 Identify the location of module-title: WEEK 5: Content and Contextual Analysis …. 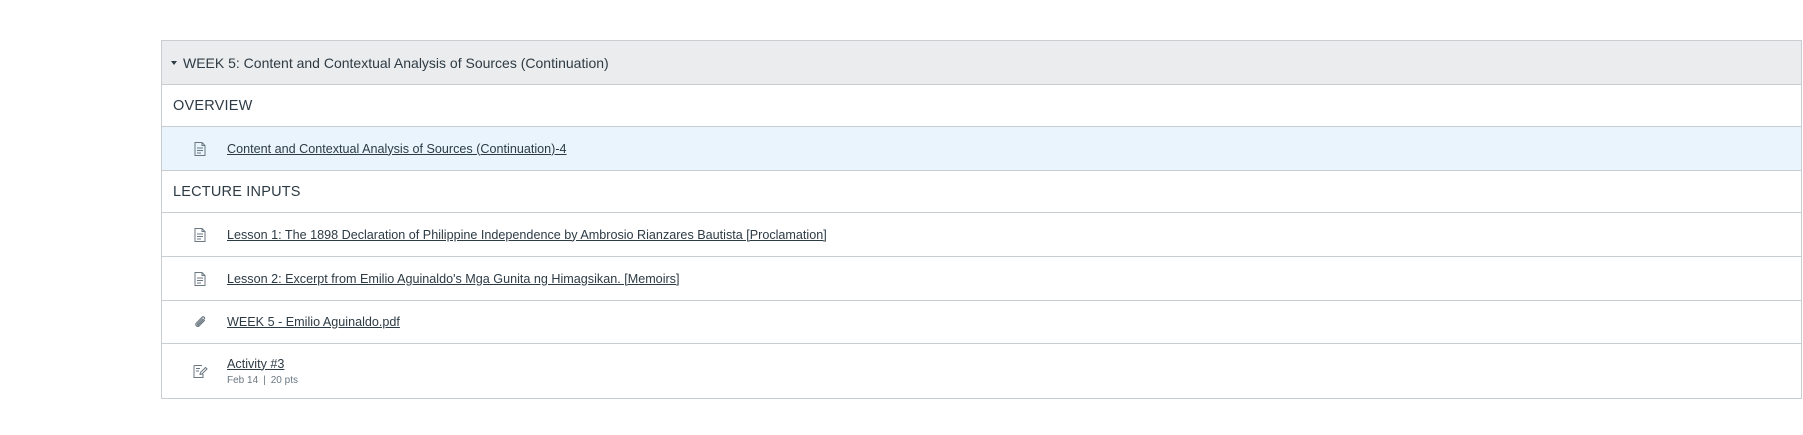
(396, 62).